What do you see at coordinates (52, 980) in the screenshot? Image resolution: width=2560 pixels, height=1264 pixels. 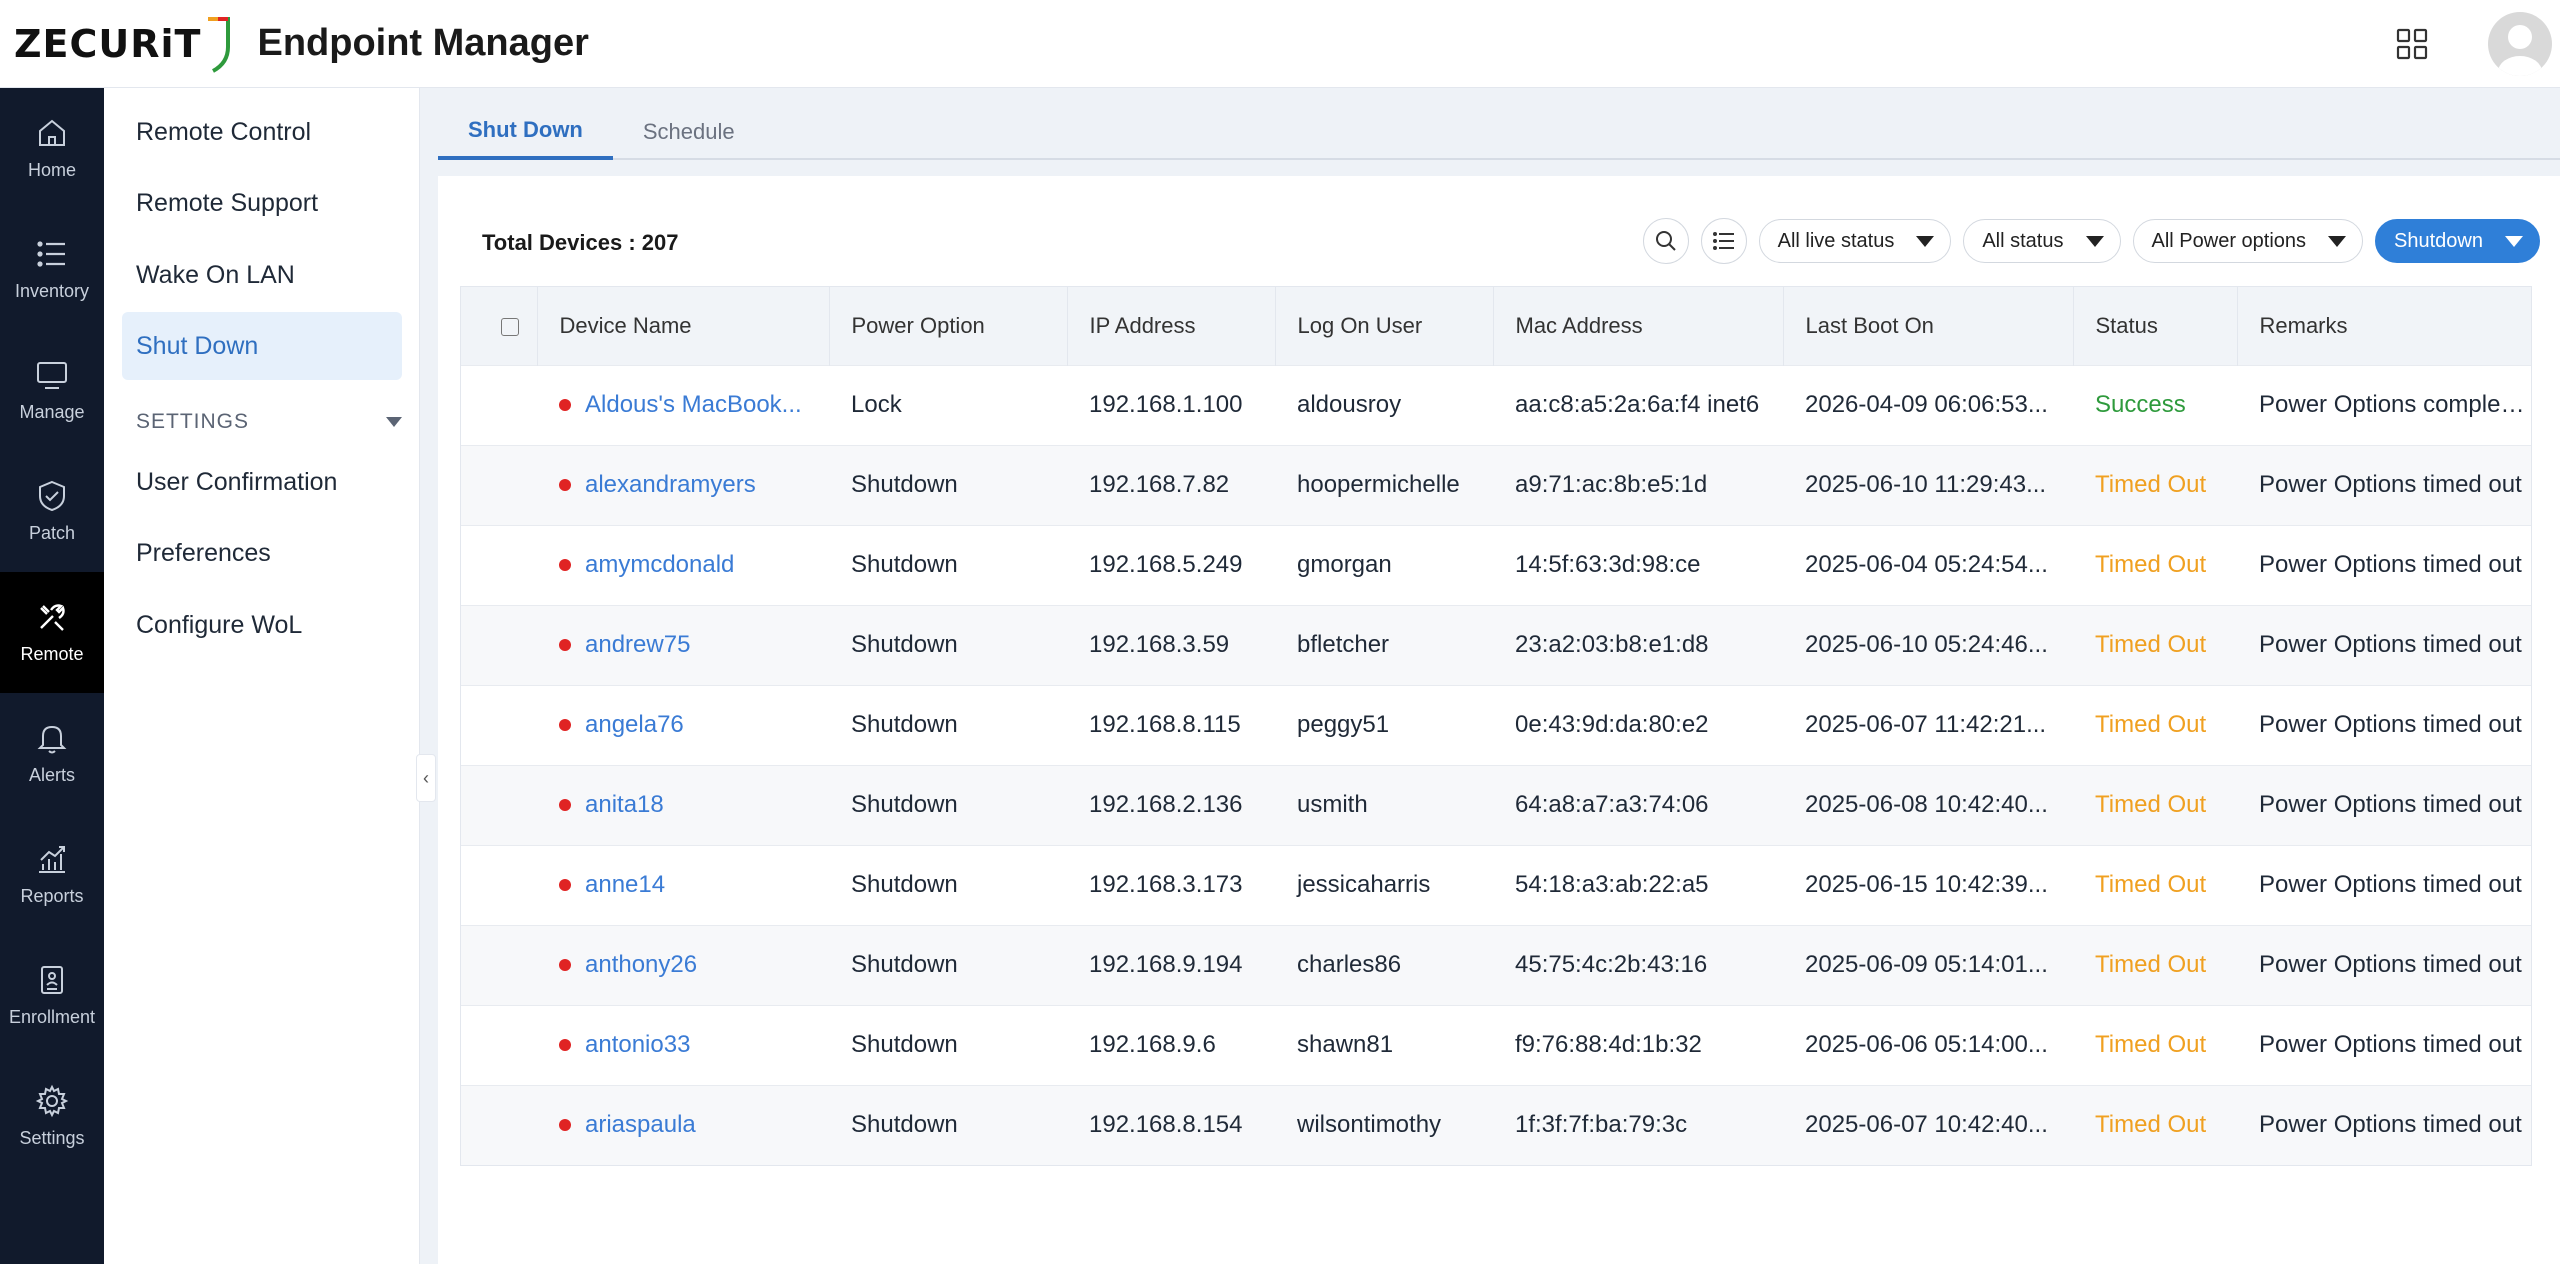 I see `document-icon` at bounding box center [52, 980].